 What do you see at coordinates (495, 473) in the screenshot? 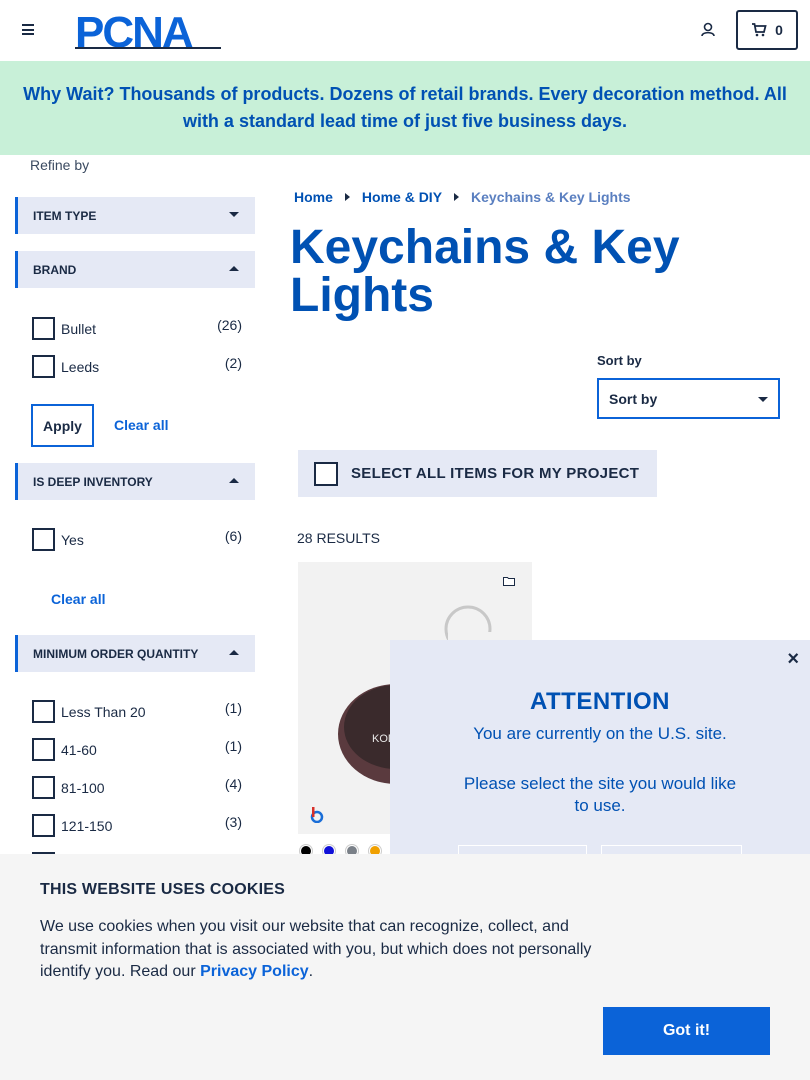
I see `select-all-label: SELECT ALL ITEMS FOR MY PROJECT` at bounding box center [495, 473].